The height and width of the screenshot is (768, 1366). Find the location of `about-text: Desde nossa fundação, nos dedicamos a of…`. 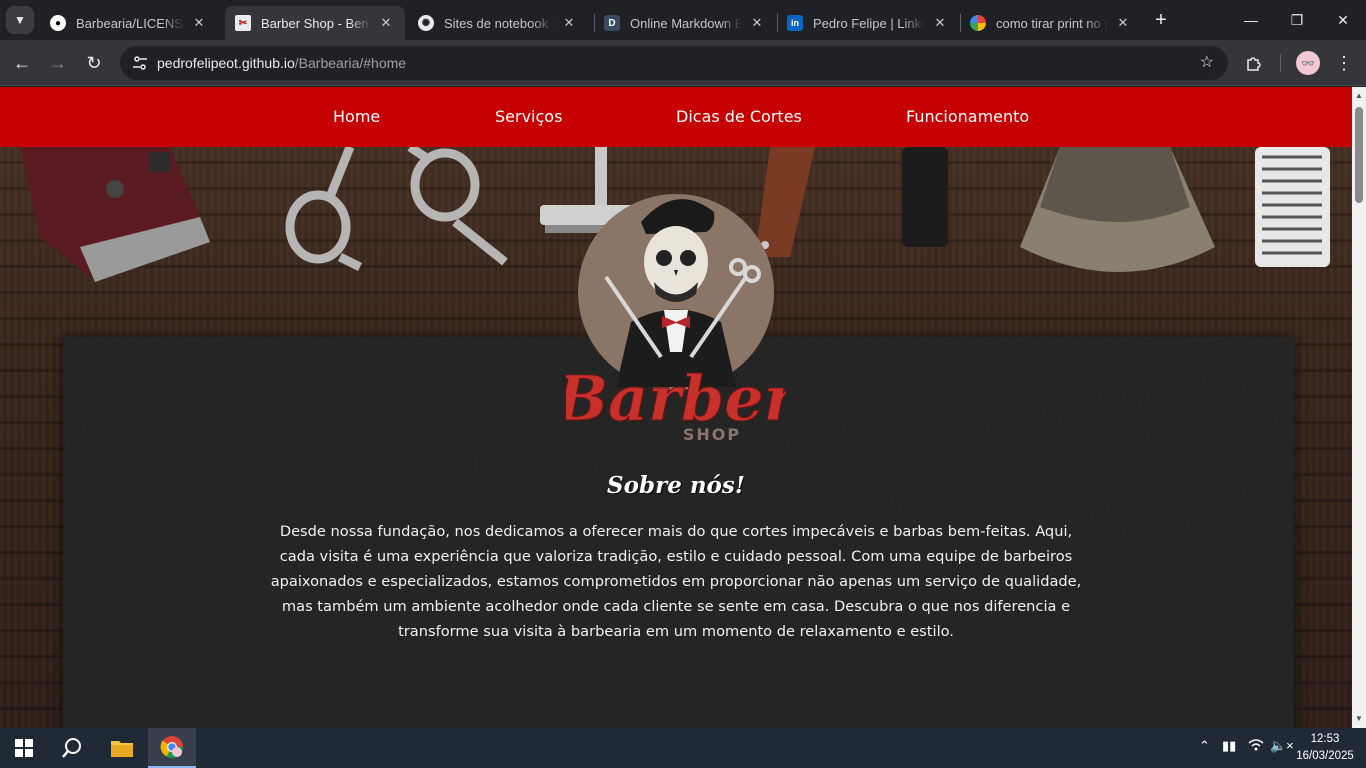

about-text: Desde nossa fundação, nos dedicamos a of… is located at coordinates (676, 581).